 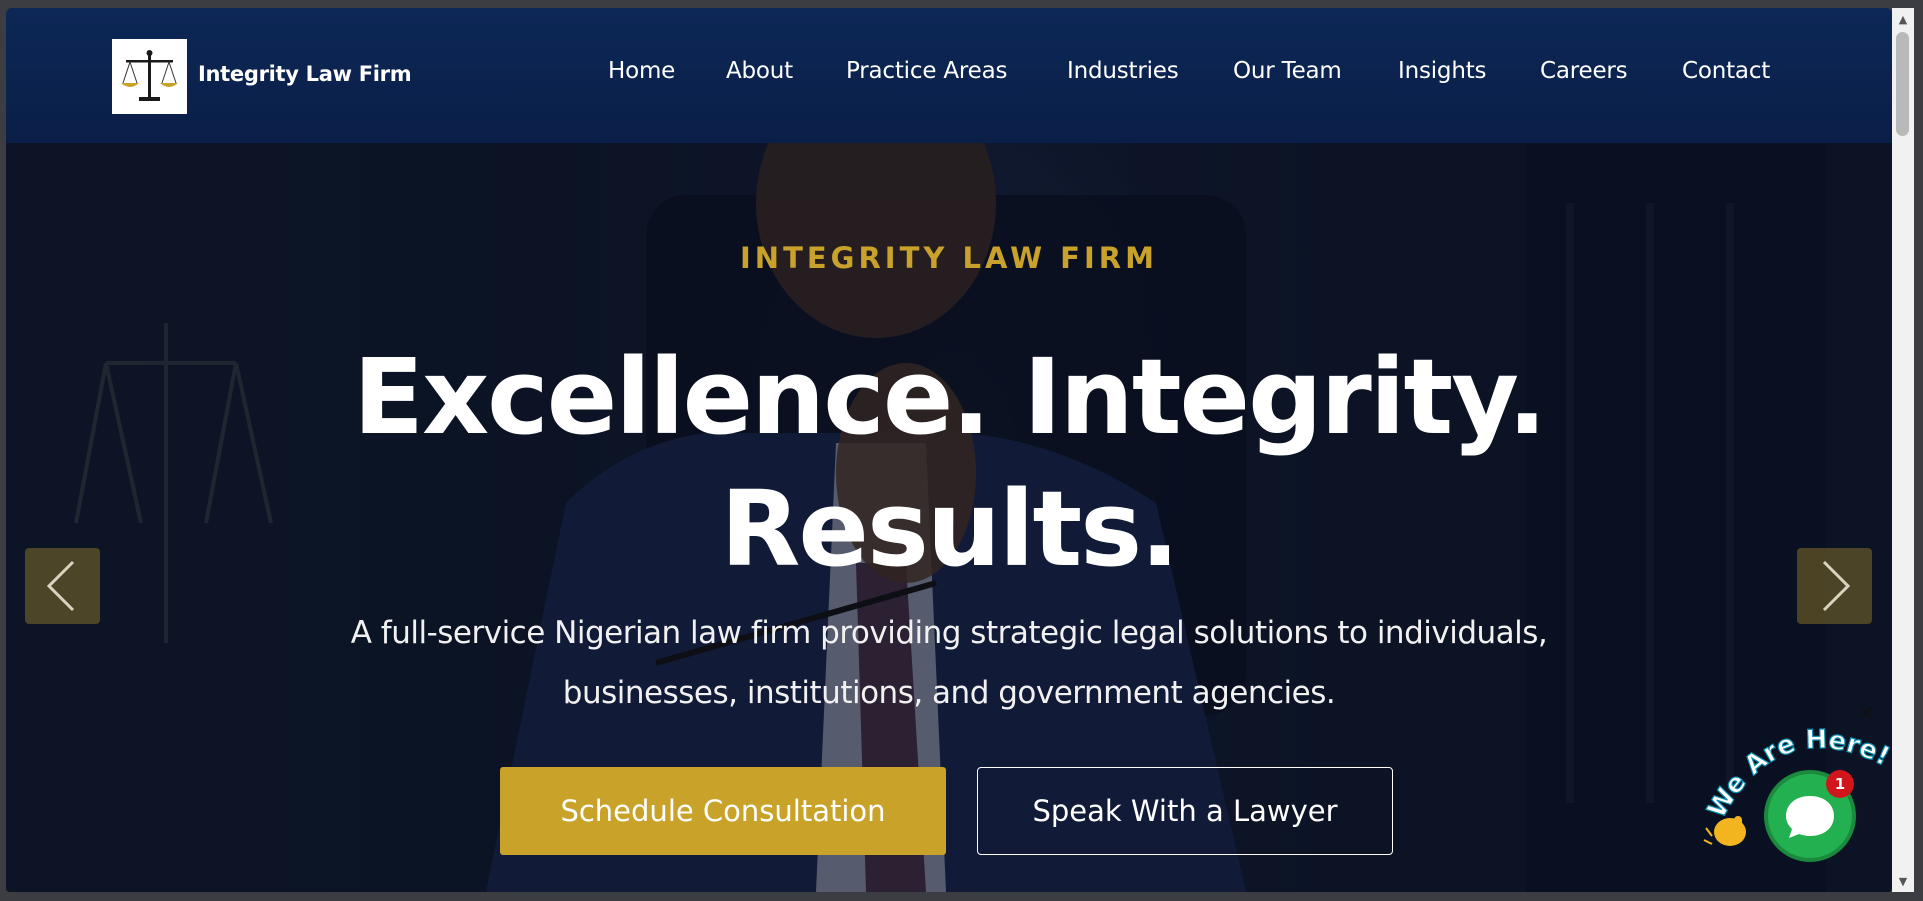 What do you see at coordinates (1903, 450) in the screenshot?
I see `vertical-scrollbar: ▲ ▼` at bounding box center [1903, 450].